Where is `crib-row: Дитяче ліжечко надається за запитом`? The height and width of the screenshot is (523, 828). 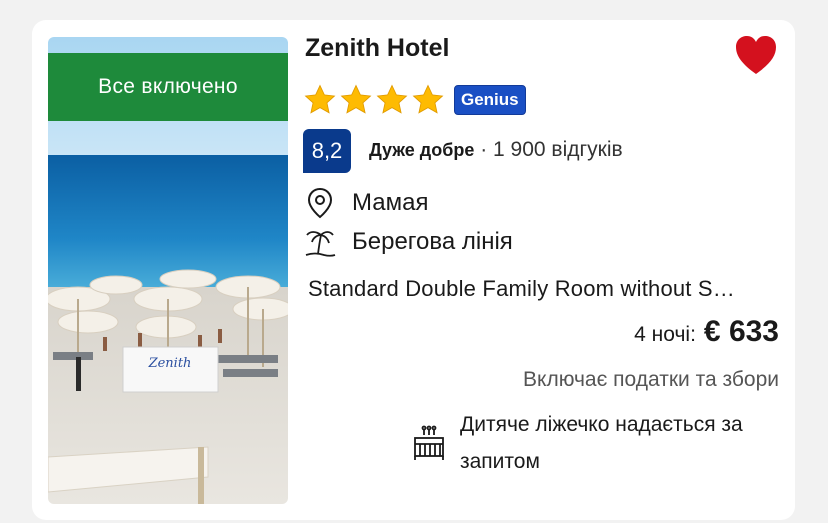 crib-row: Дитяче ліжечко надається за запитом is located at coordinates (597, 443).